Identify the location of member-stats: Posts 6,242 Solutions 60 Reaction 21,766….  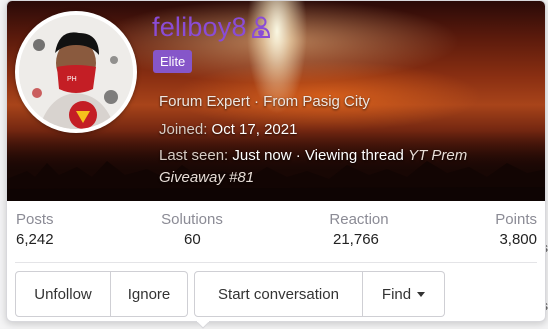
(276, 235).